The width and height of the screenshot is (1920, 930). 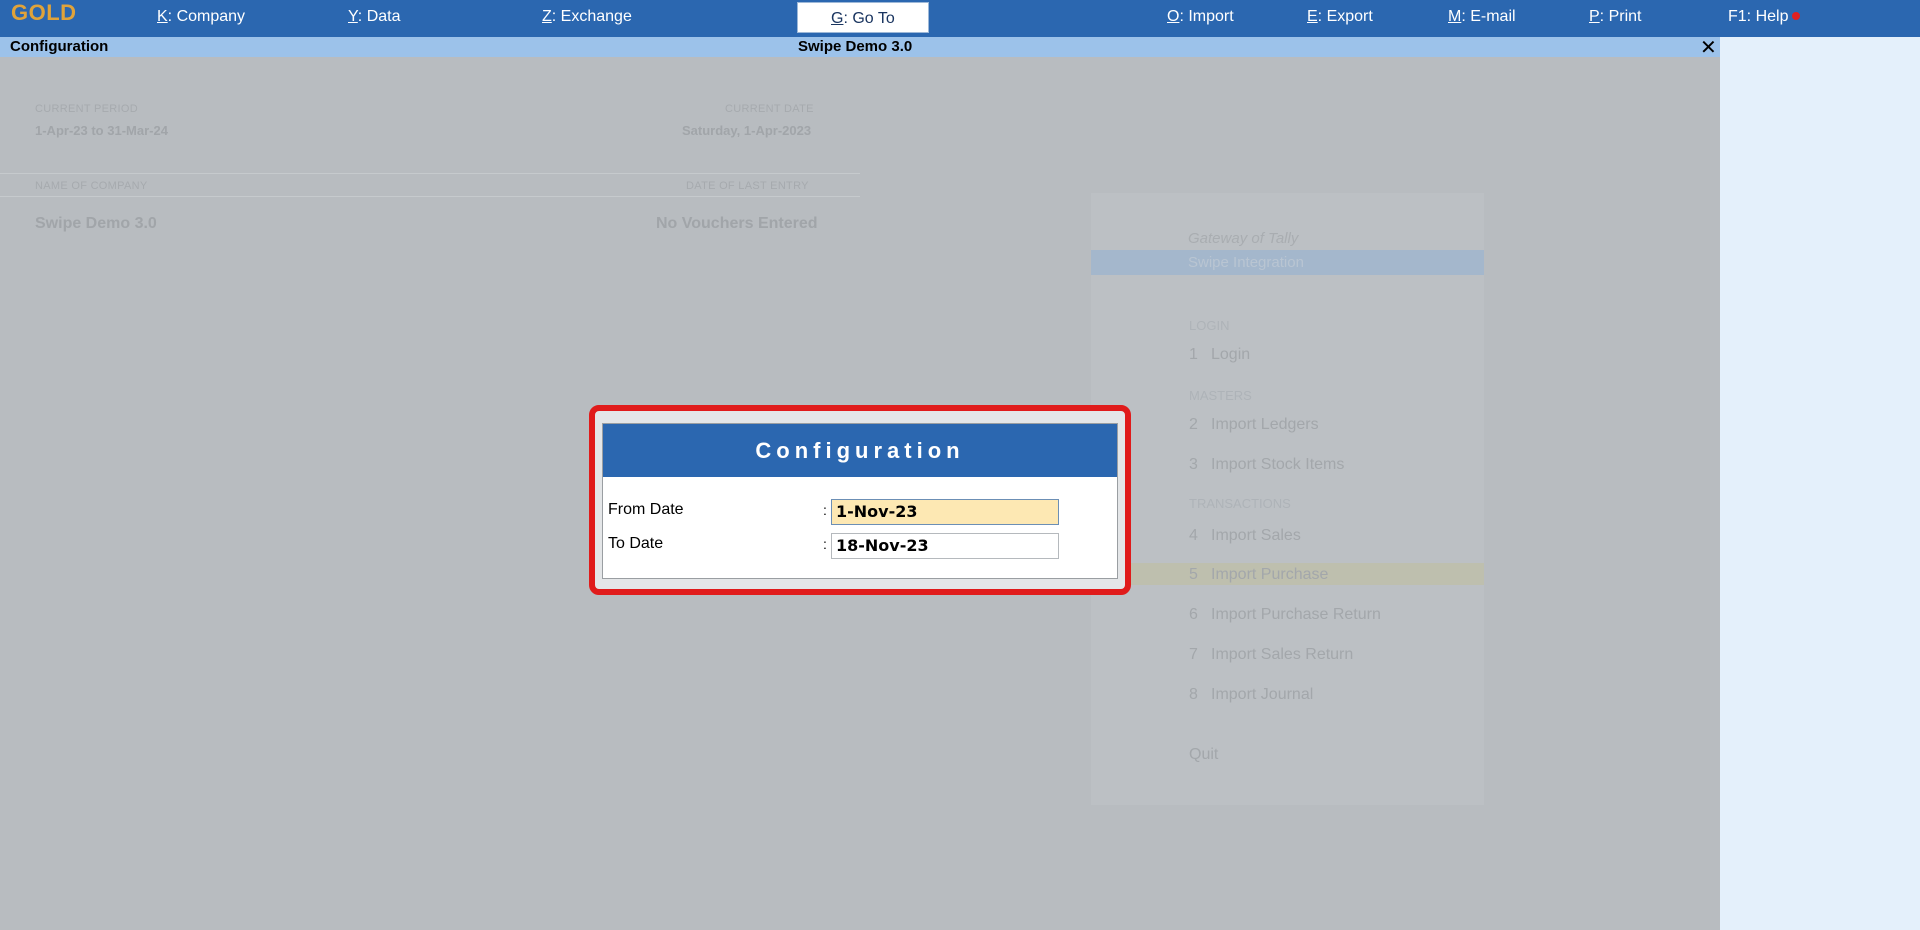 I want to click on company-title: Swipe Demo 3.0, so click(x=855, y=46).